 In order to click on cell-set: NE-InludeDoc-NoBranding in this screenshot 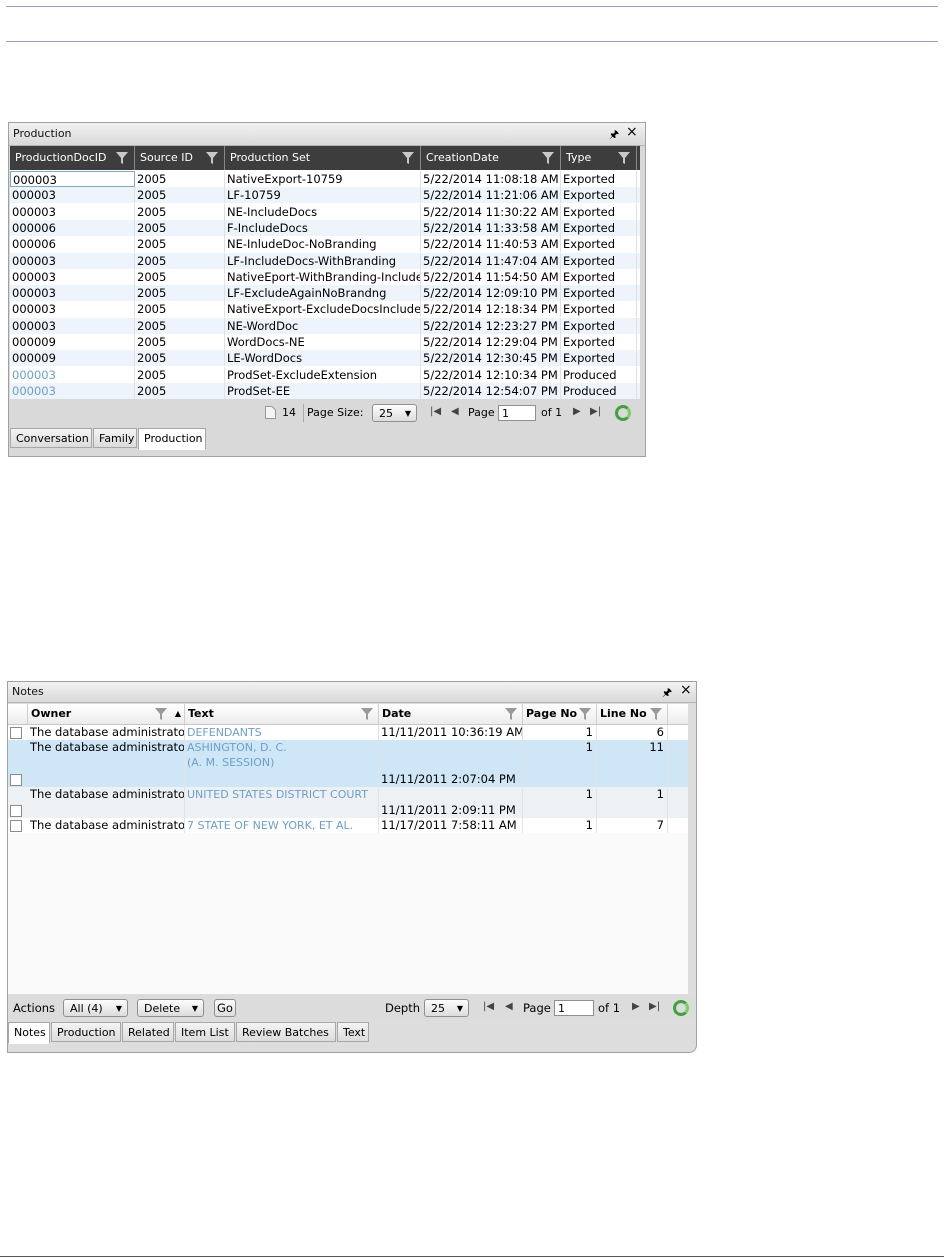, I will do `click(323, 244)`.